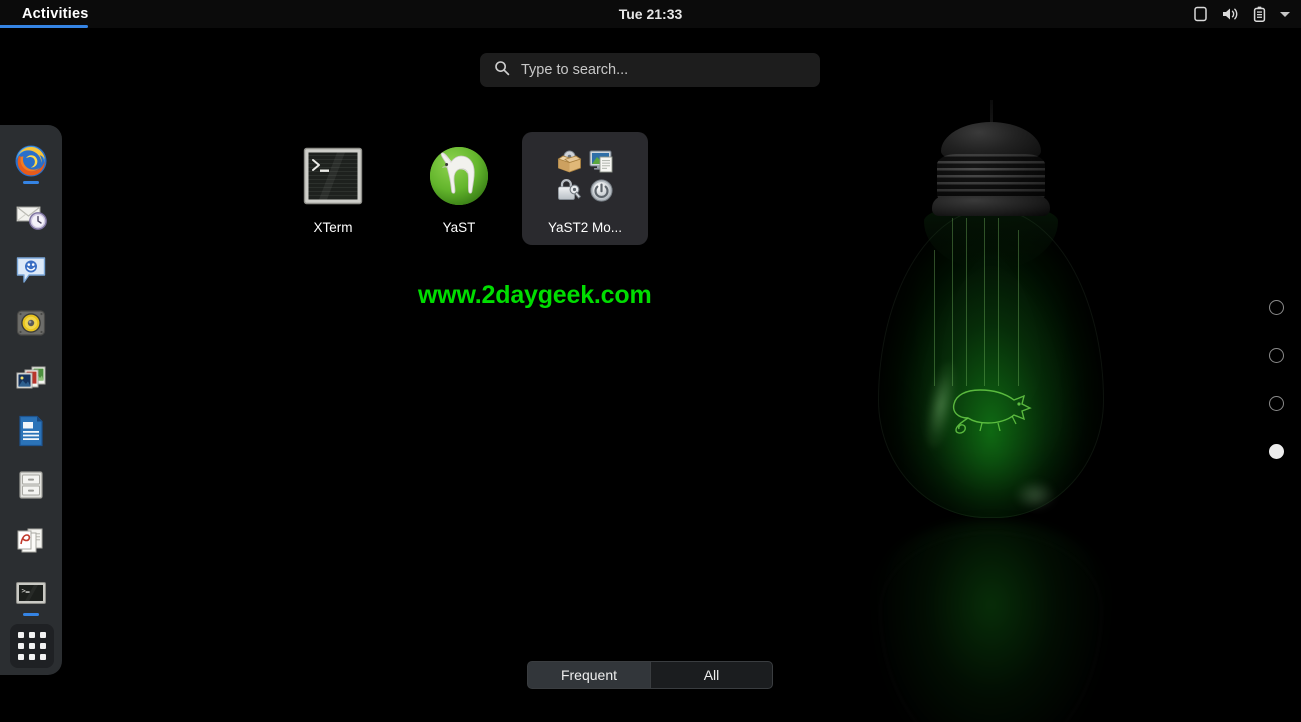 This screenshot has height=722, width=1301. What do you see at coordinates (569, 190) in the screenshot?
I see `lock-key-icon` at bounding box center [569, 190].